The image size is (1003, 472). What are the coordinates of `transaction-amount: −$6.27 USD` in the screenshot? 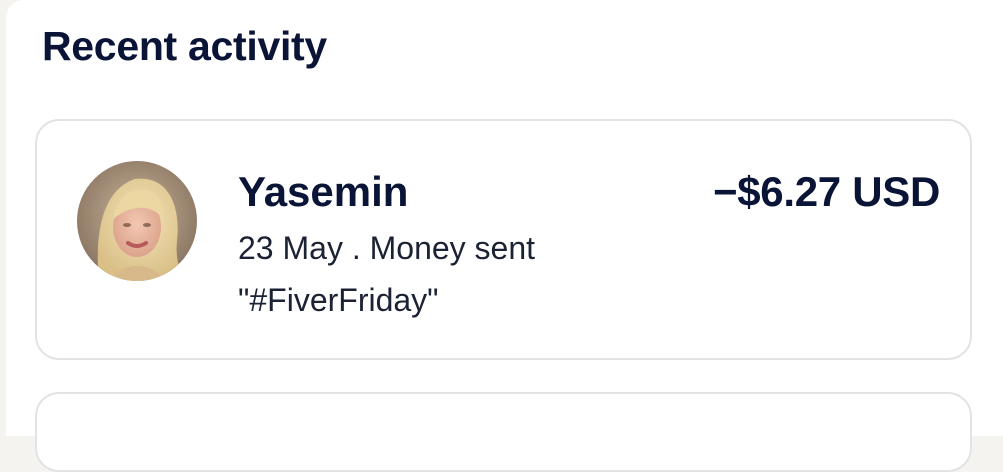 It's located at (826, 191).